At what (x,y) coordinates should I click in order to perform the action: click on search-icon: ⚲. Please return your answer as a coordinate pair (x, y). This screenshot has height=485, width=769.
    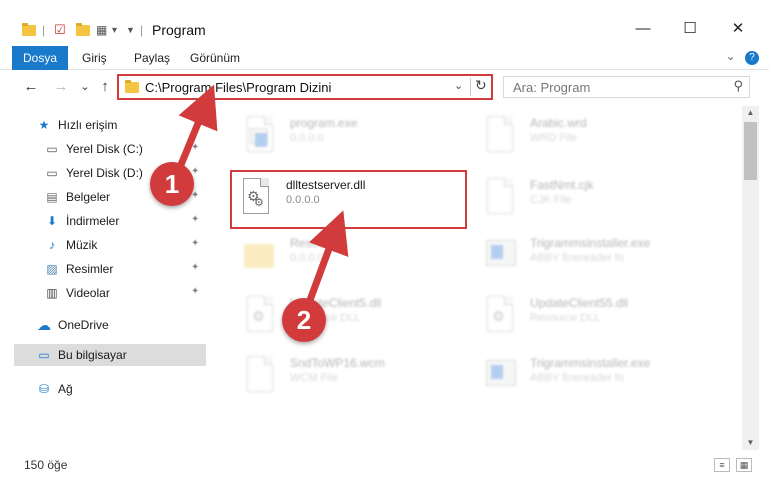
    Looking at the image, I should click on (738, 86).